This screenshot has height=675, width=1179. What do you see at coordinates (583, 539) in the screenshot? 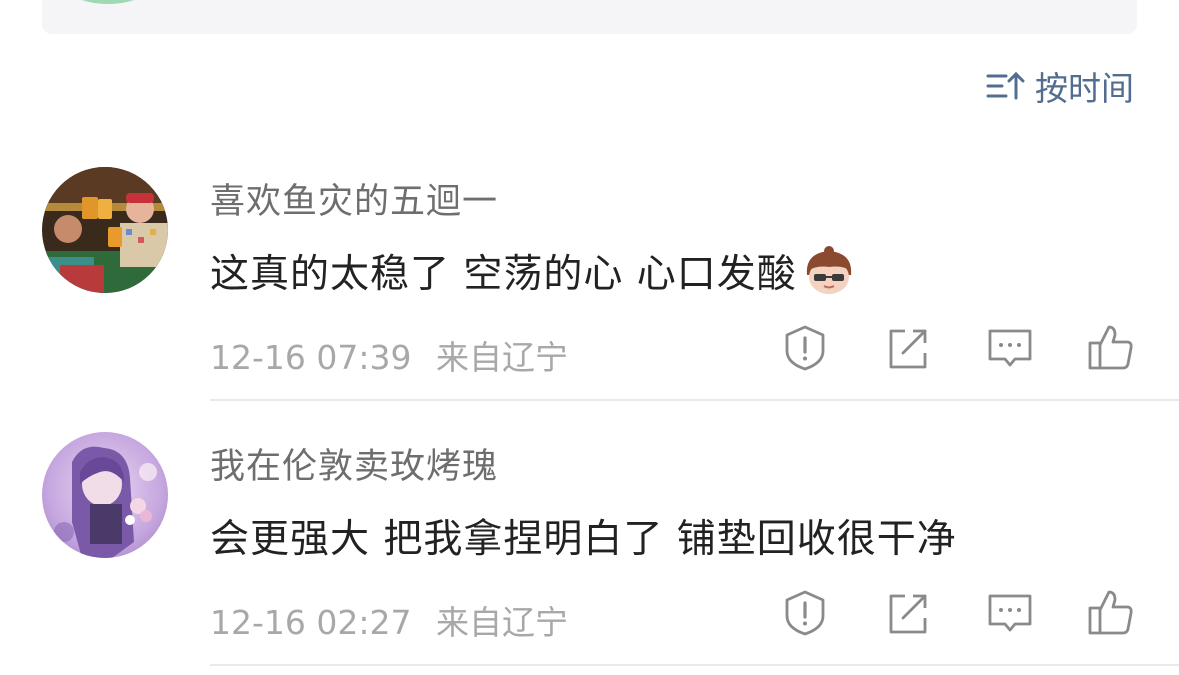
I see `comment-text: 会更强大 把我拿捏明白了 铺垫回收很干净` at bounding box center [583, 539].